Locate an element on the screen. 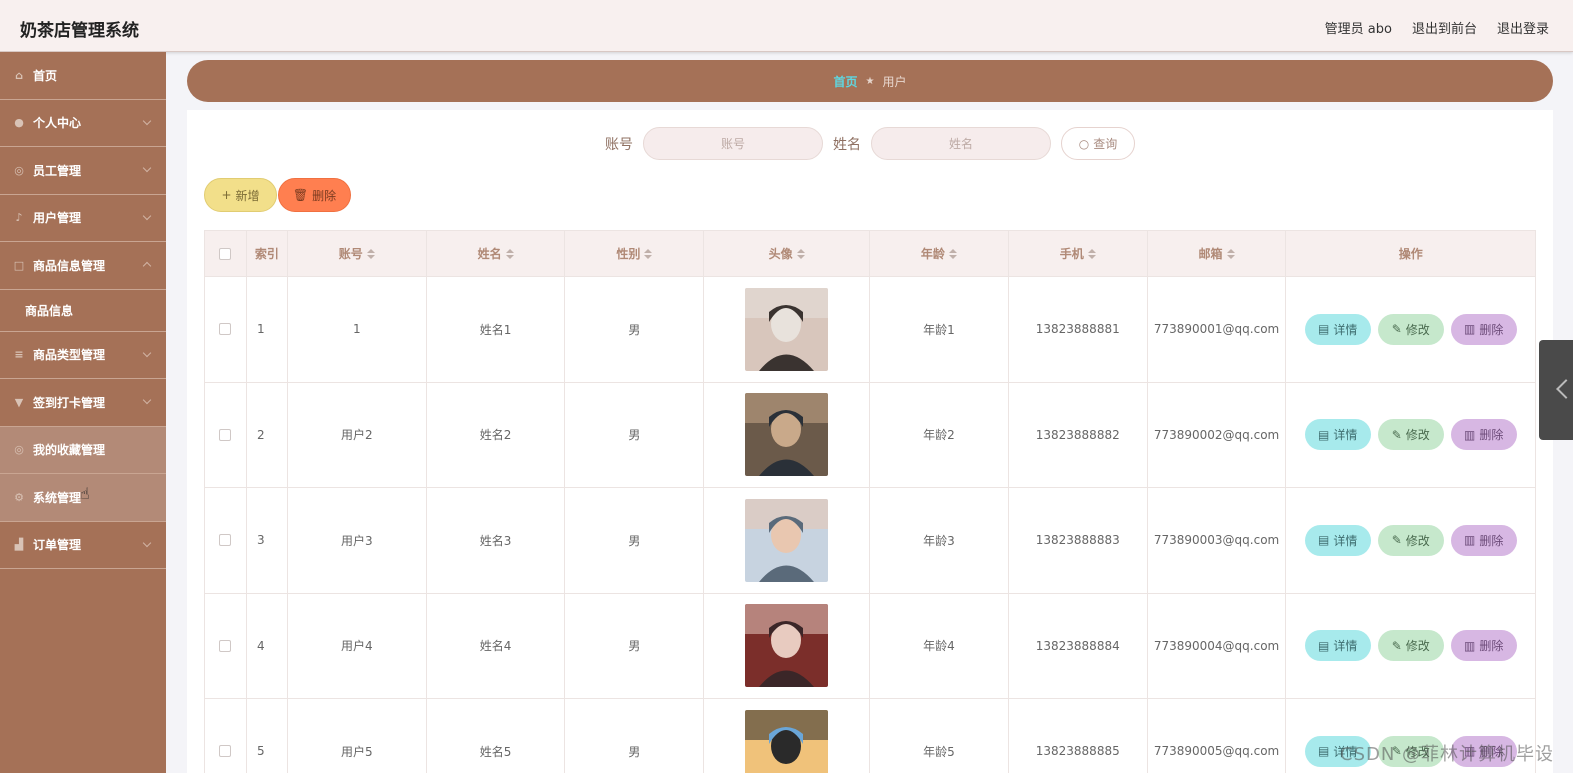 Image resolution: width=1573 pixels, height=773 pixels. column-header-label: 邮箱 is located at coordinates (1210, 254).